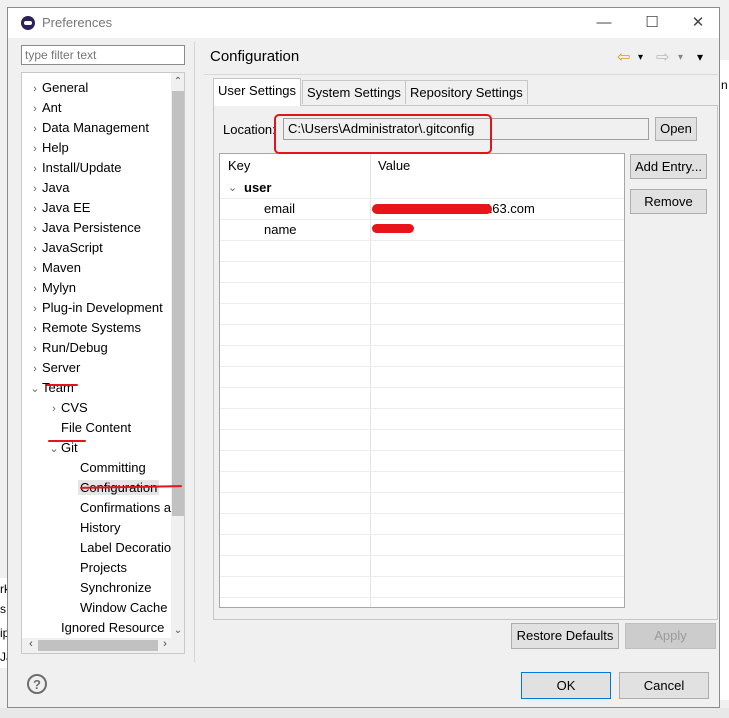 Image resolution: width=729 pixels, height=718 pixels. What do you see at coordinates (65, 87) in the screenshot?
I see `tree-item-label: General` at bounding box center [65, 87].